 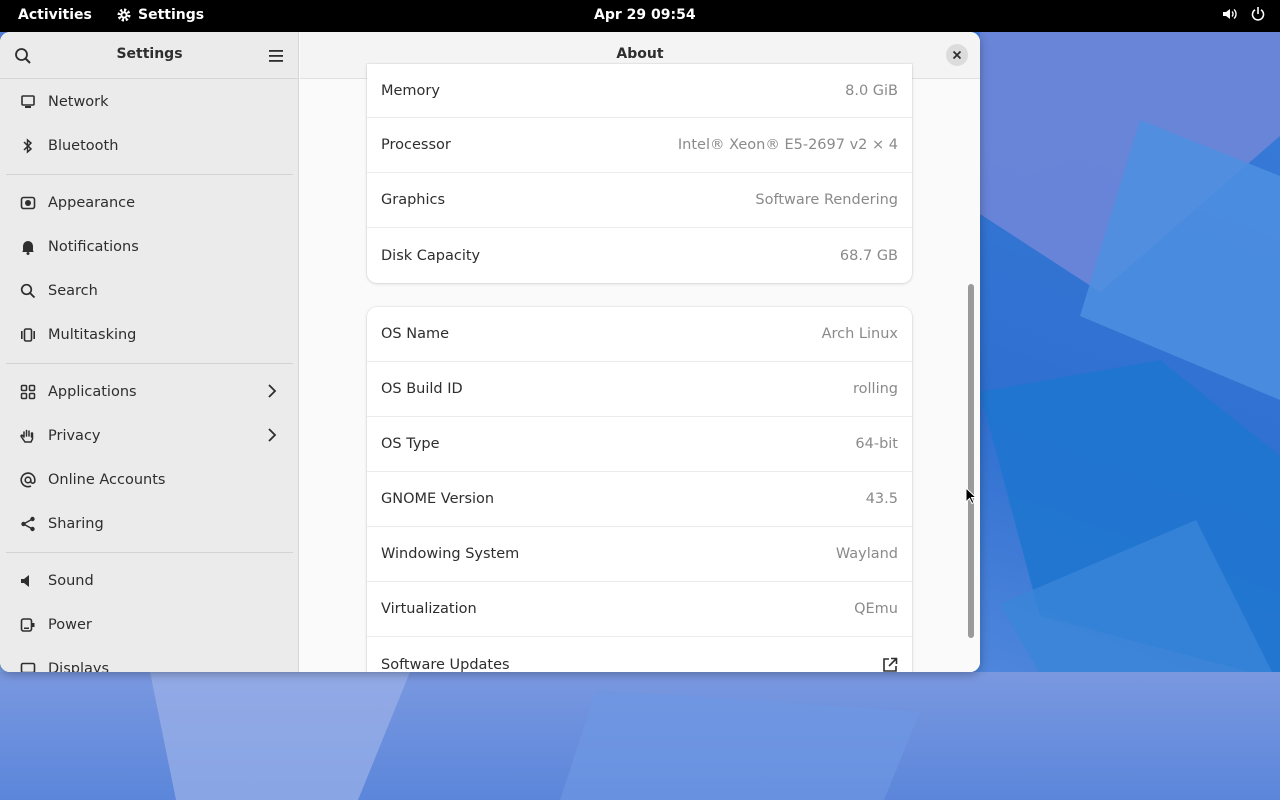 I want to click on sidebar-item-sound: Sound, so click(x=149, y=581).